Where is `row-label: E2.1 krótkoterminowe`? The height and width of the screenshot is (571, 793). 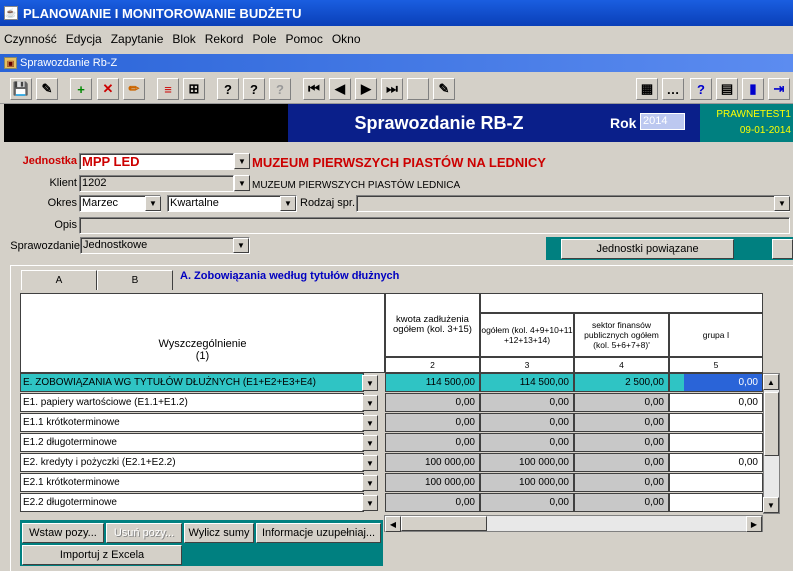 row-label: E2.1 krótkoterminowe is located at coordinates (192, 482).